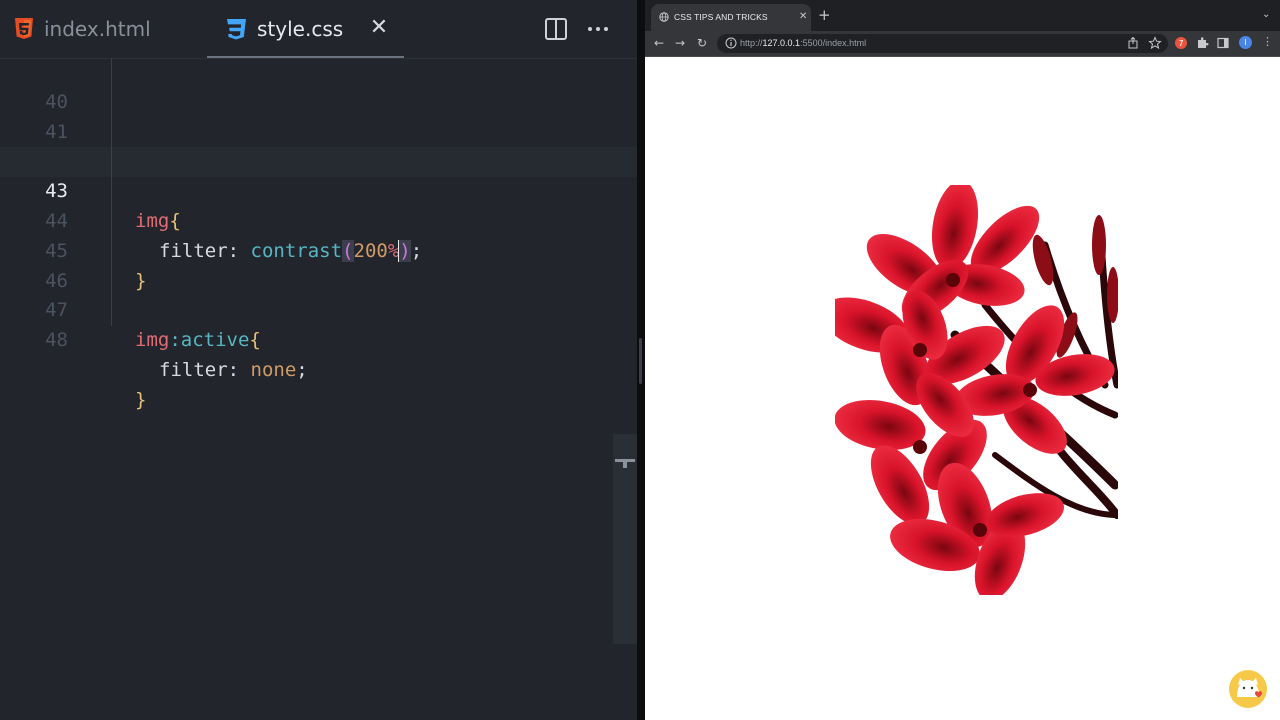  I want to click on code-line-current: 43 filter: contrast(200%);, so click(318, 205).